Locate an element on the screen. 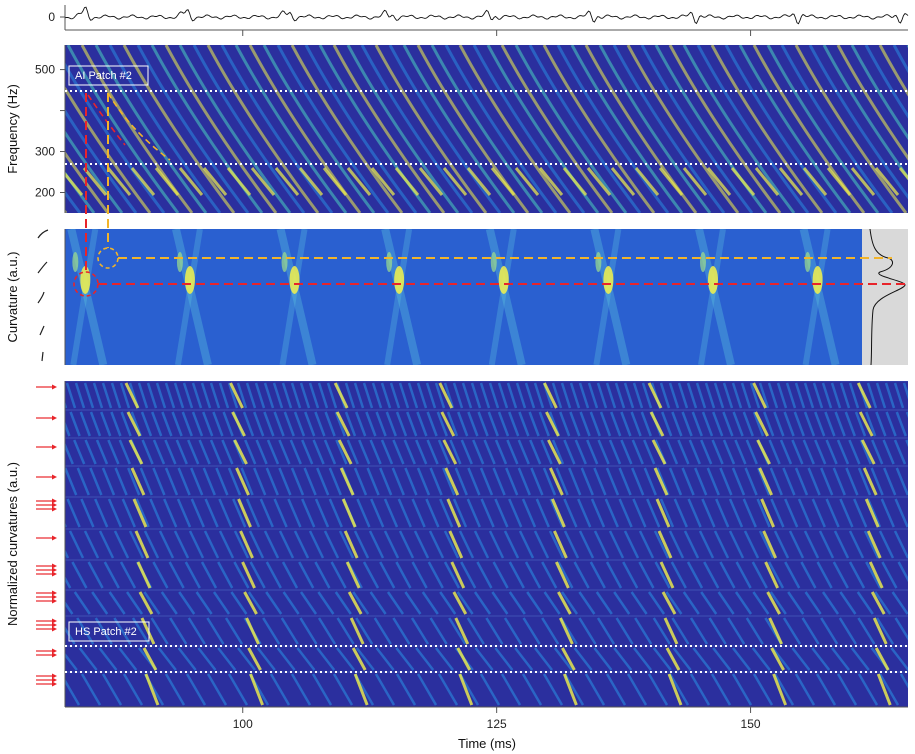  x-tick-label: 150 is located at coordinates (751, 724).